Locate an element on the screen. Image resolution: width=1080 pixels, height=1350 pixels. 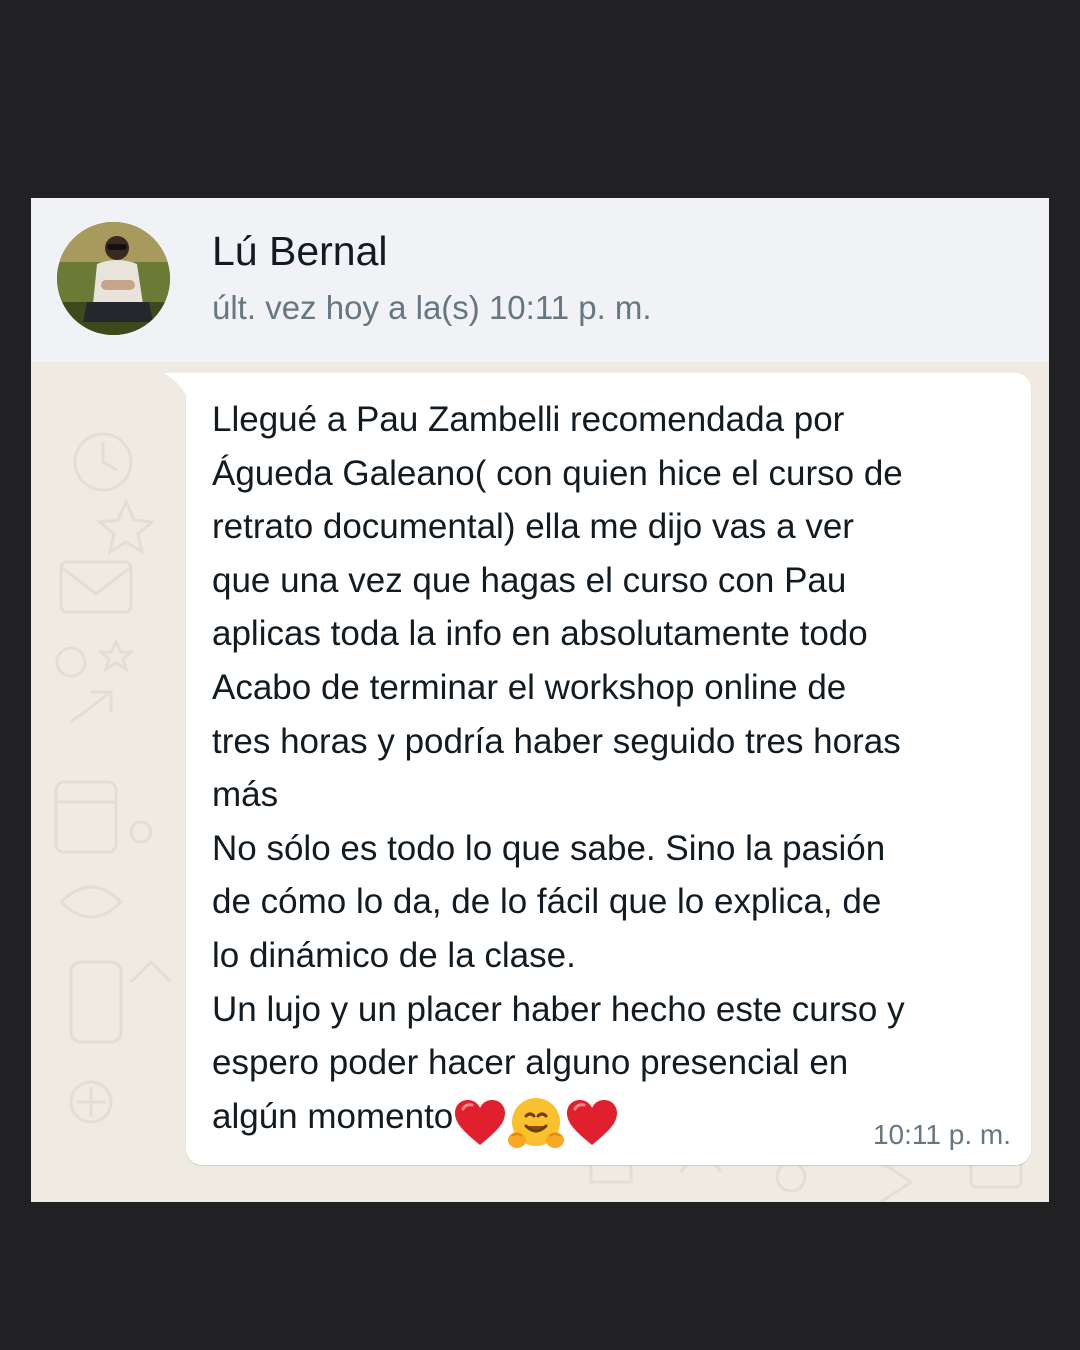
avatar-photo-icon is located at coordinates (113, 278).